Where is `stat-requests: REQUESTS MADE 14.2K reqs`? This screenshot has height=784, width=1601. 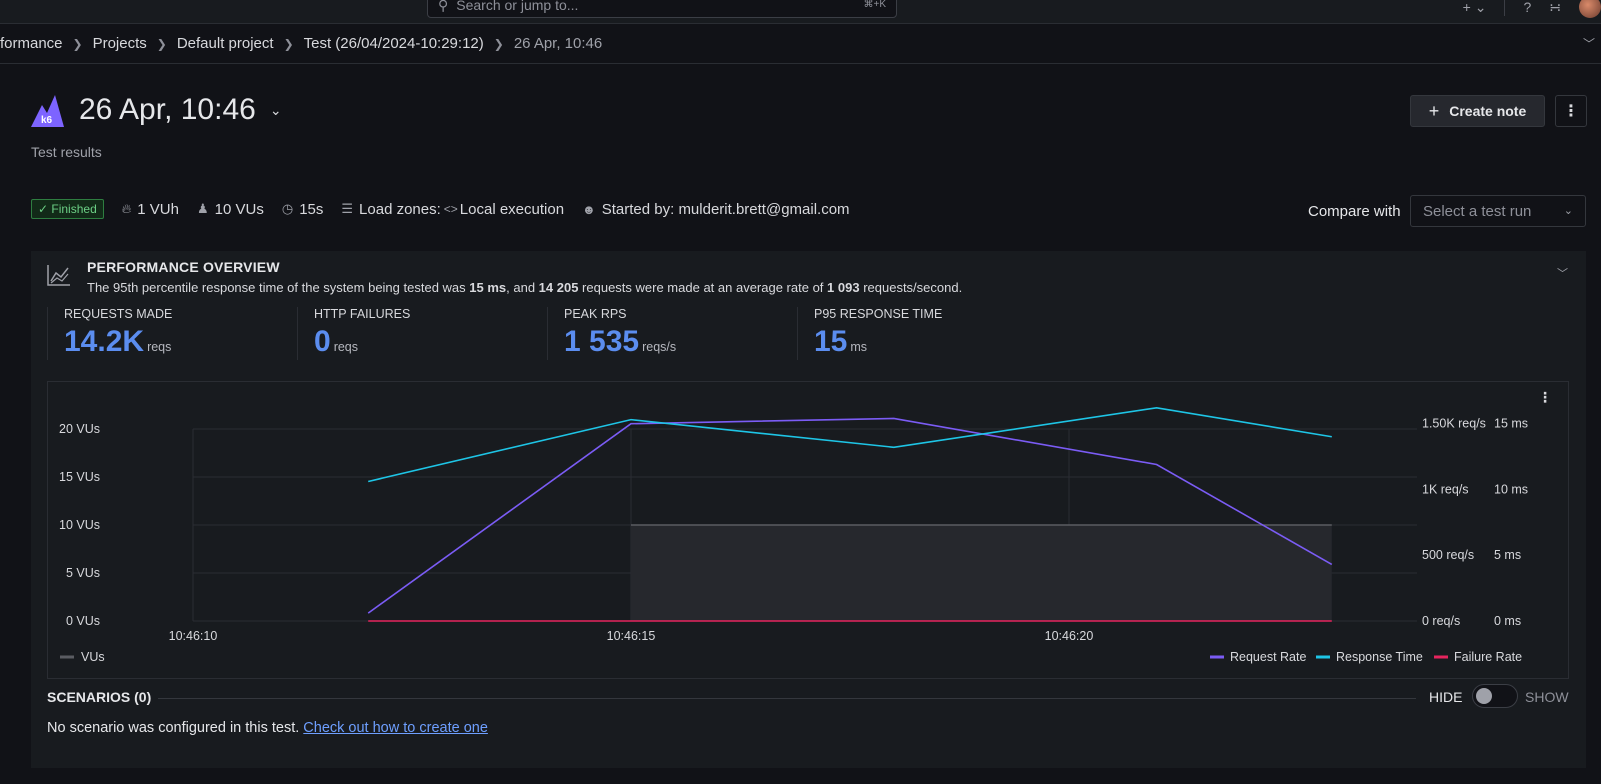
stat-requests: REQUESTS MADE 14.2K reqs is located at coordinates (109, 333).